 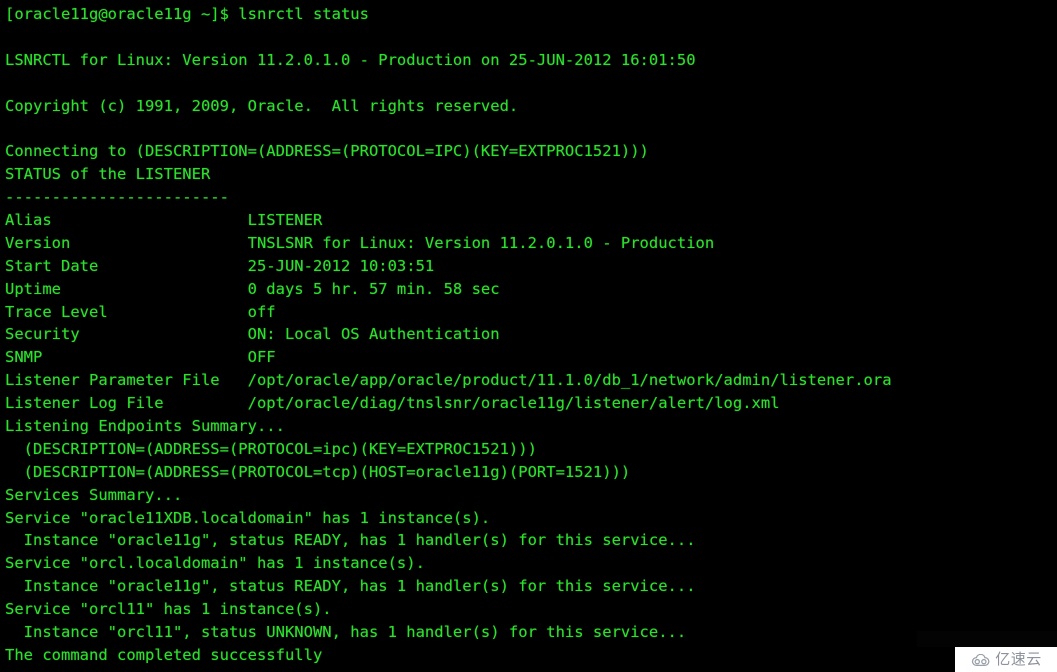 What do you see at coordinates (252, 334) in the screenshot?
I see `terminal-line: Security ON: Local OS Authentication` at bounding box center [252, 334].